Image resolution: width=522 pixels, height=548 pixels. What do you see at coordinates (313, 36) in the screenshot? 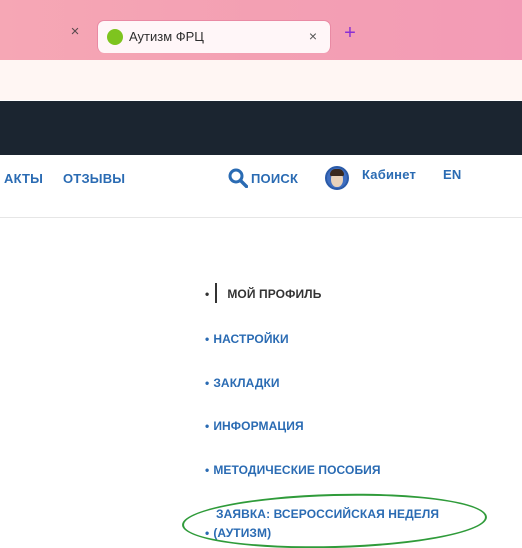
I see `tab-close-icon: ×` at bounding box center [313, 36].